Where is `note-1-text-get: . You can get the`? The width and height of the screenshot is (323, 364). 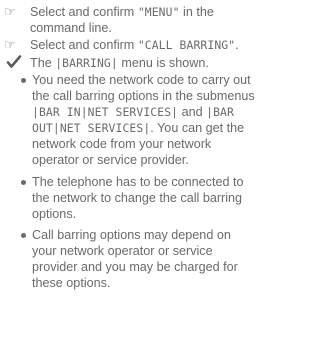 note-1-text-get: . You can get the is located at coordinates (197, 128).